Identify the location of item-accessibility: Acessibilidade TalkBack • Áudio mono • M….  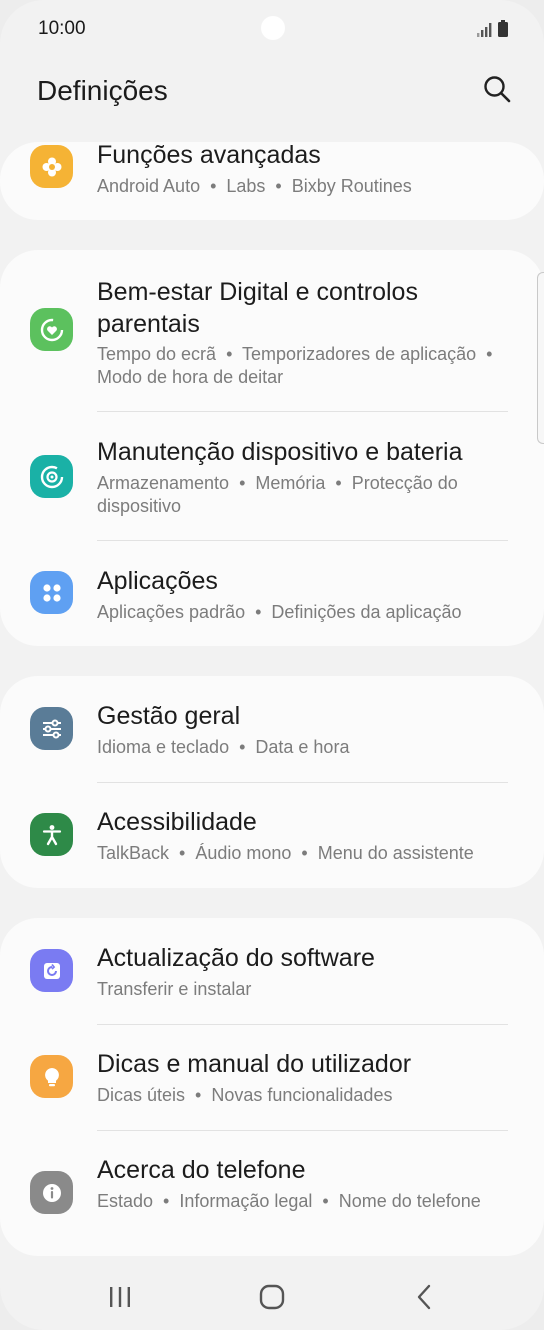
(272, 835).